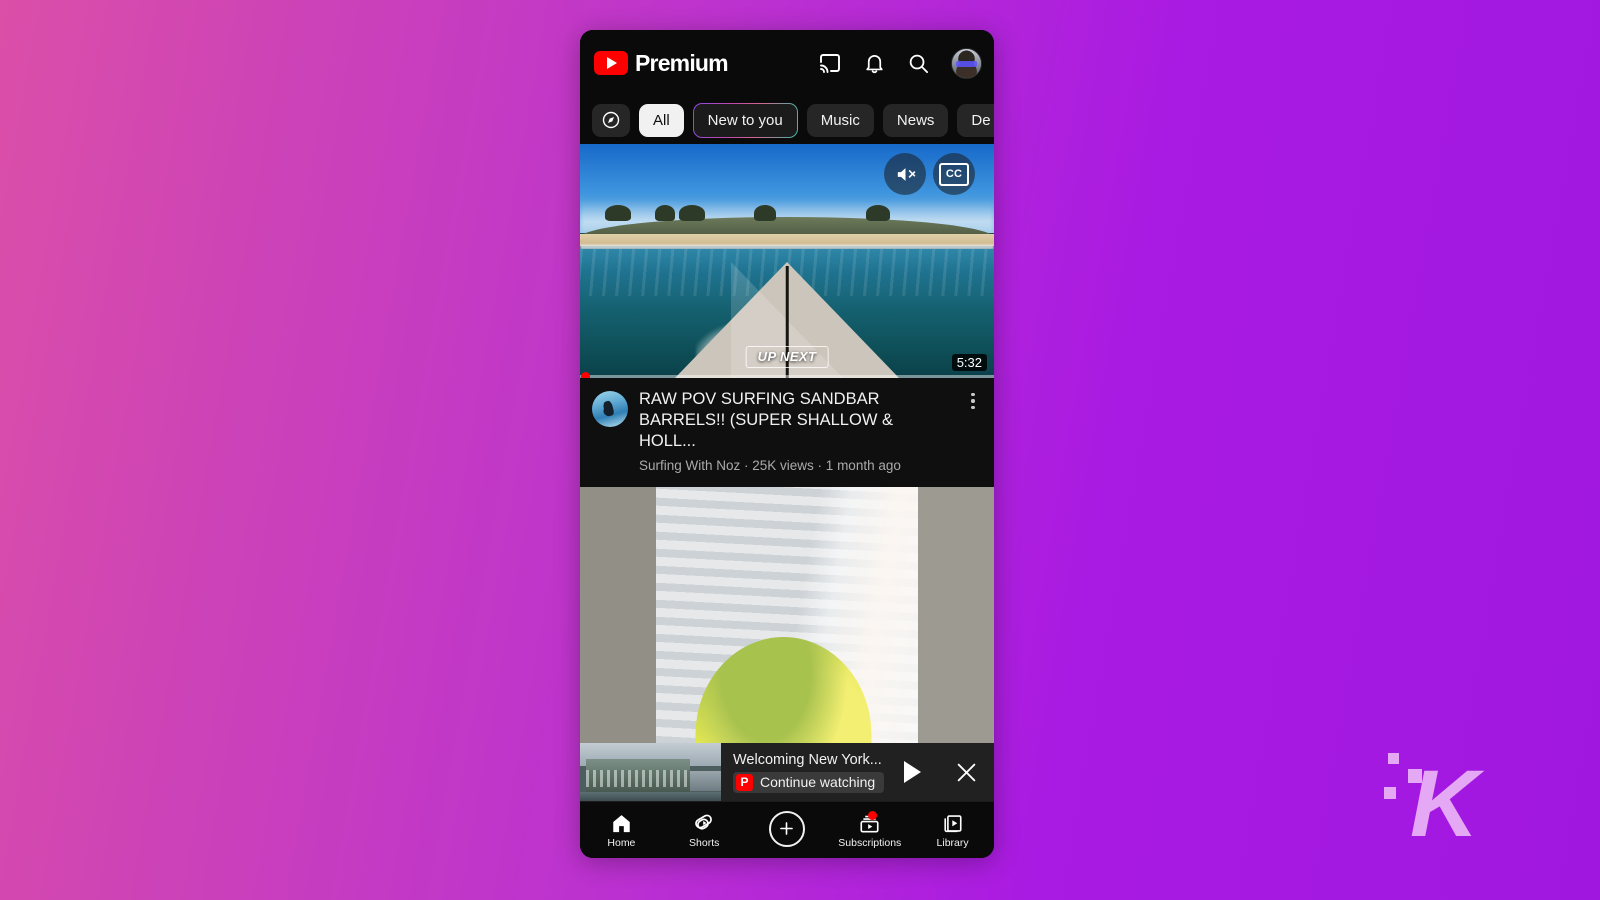 The width and height of the screenshot is (1600, 900). What do you see at coordinates (869, 829) in the screenshot?
I see `nav-item-subscriptions: Subscriptions` at bounding box center [869, 829].